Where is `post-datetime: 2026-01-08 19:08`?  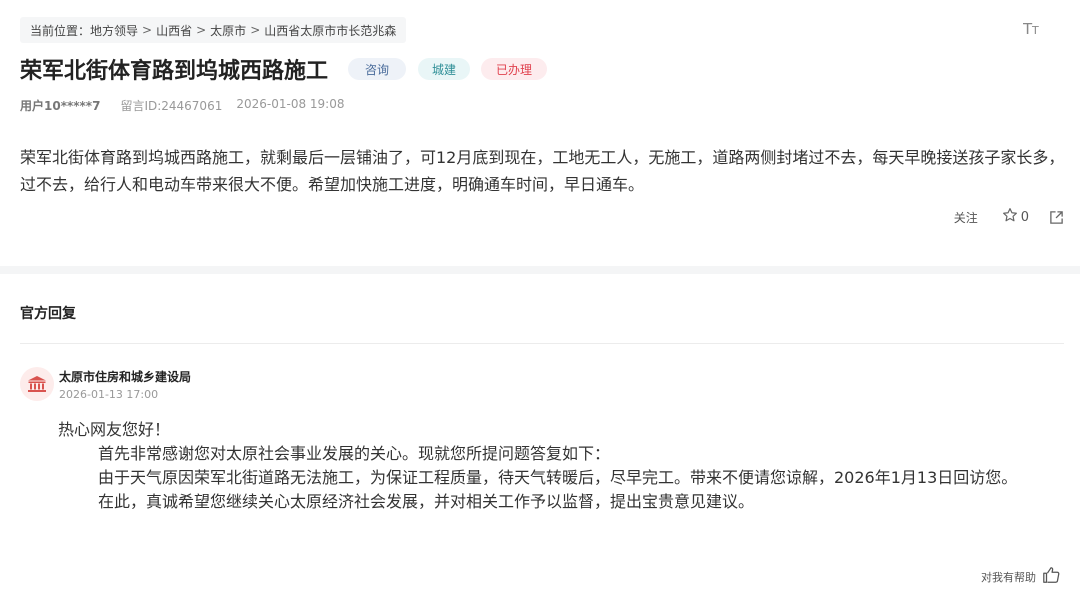 post-datetime: 2026-01-08 19:08 is located at coordinates (290, 104).